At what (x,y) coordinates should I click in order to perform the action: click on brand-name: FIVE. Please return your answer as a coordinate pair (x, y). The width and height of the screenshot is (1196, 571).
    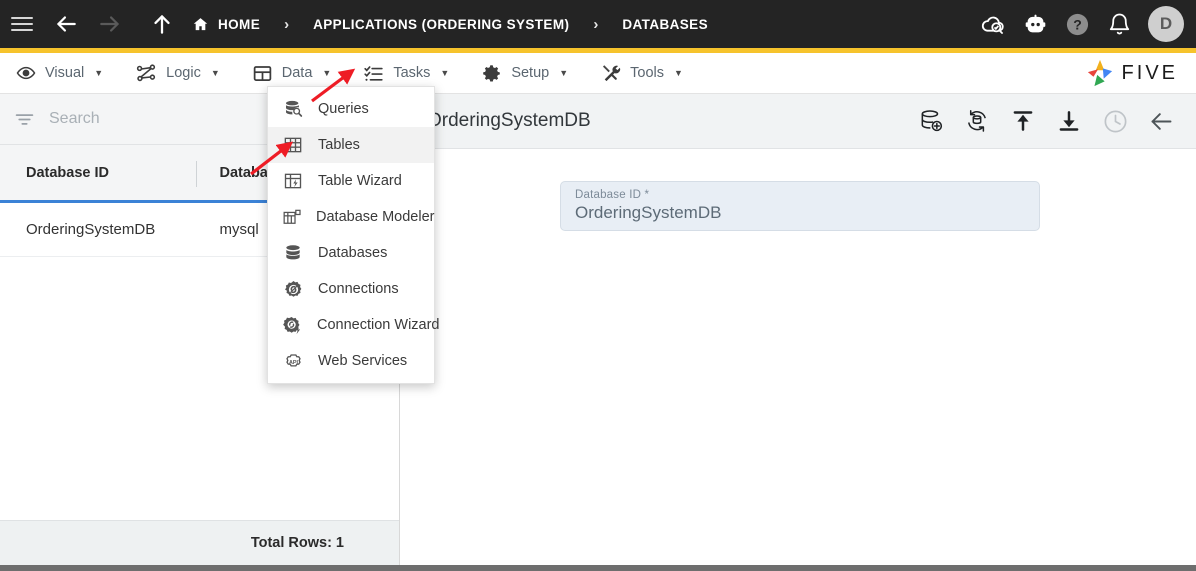
    Looking at the image, I should click on (1149, 72).